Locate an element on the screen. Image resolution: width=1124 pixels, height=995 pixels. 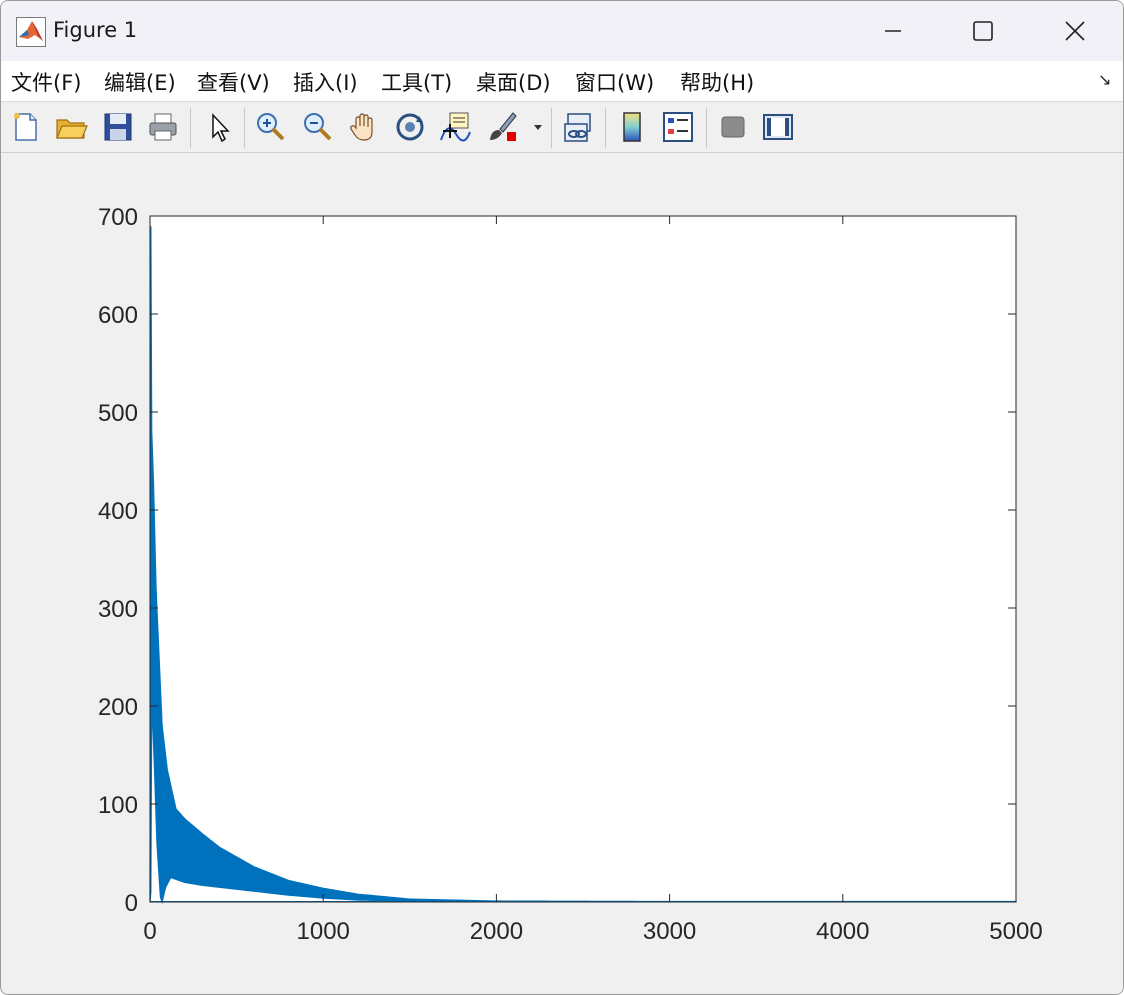
new-figure-button is located at coordinates (26, 127).